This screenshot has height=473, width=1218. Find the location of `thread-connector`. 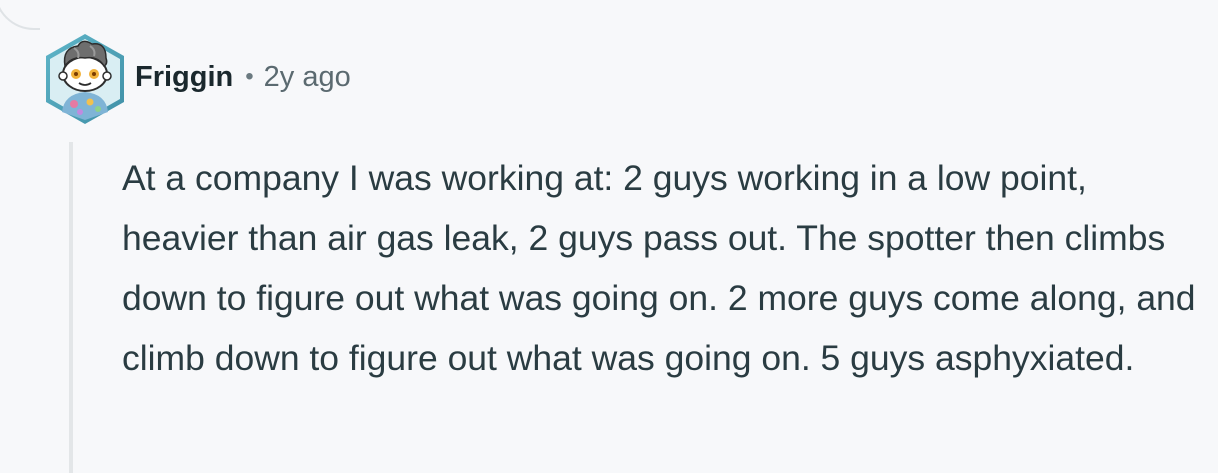

thread-connector is located at coordinates (20, 15).